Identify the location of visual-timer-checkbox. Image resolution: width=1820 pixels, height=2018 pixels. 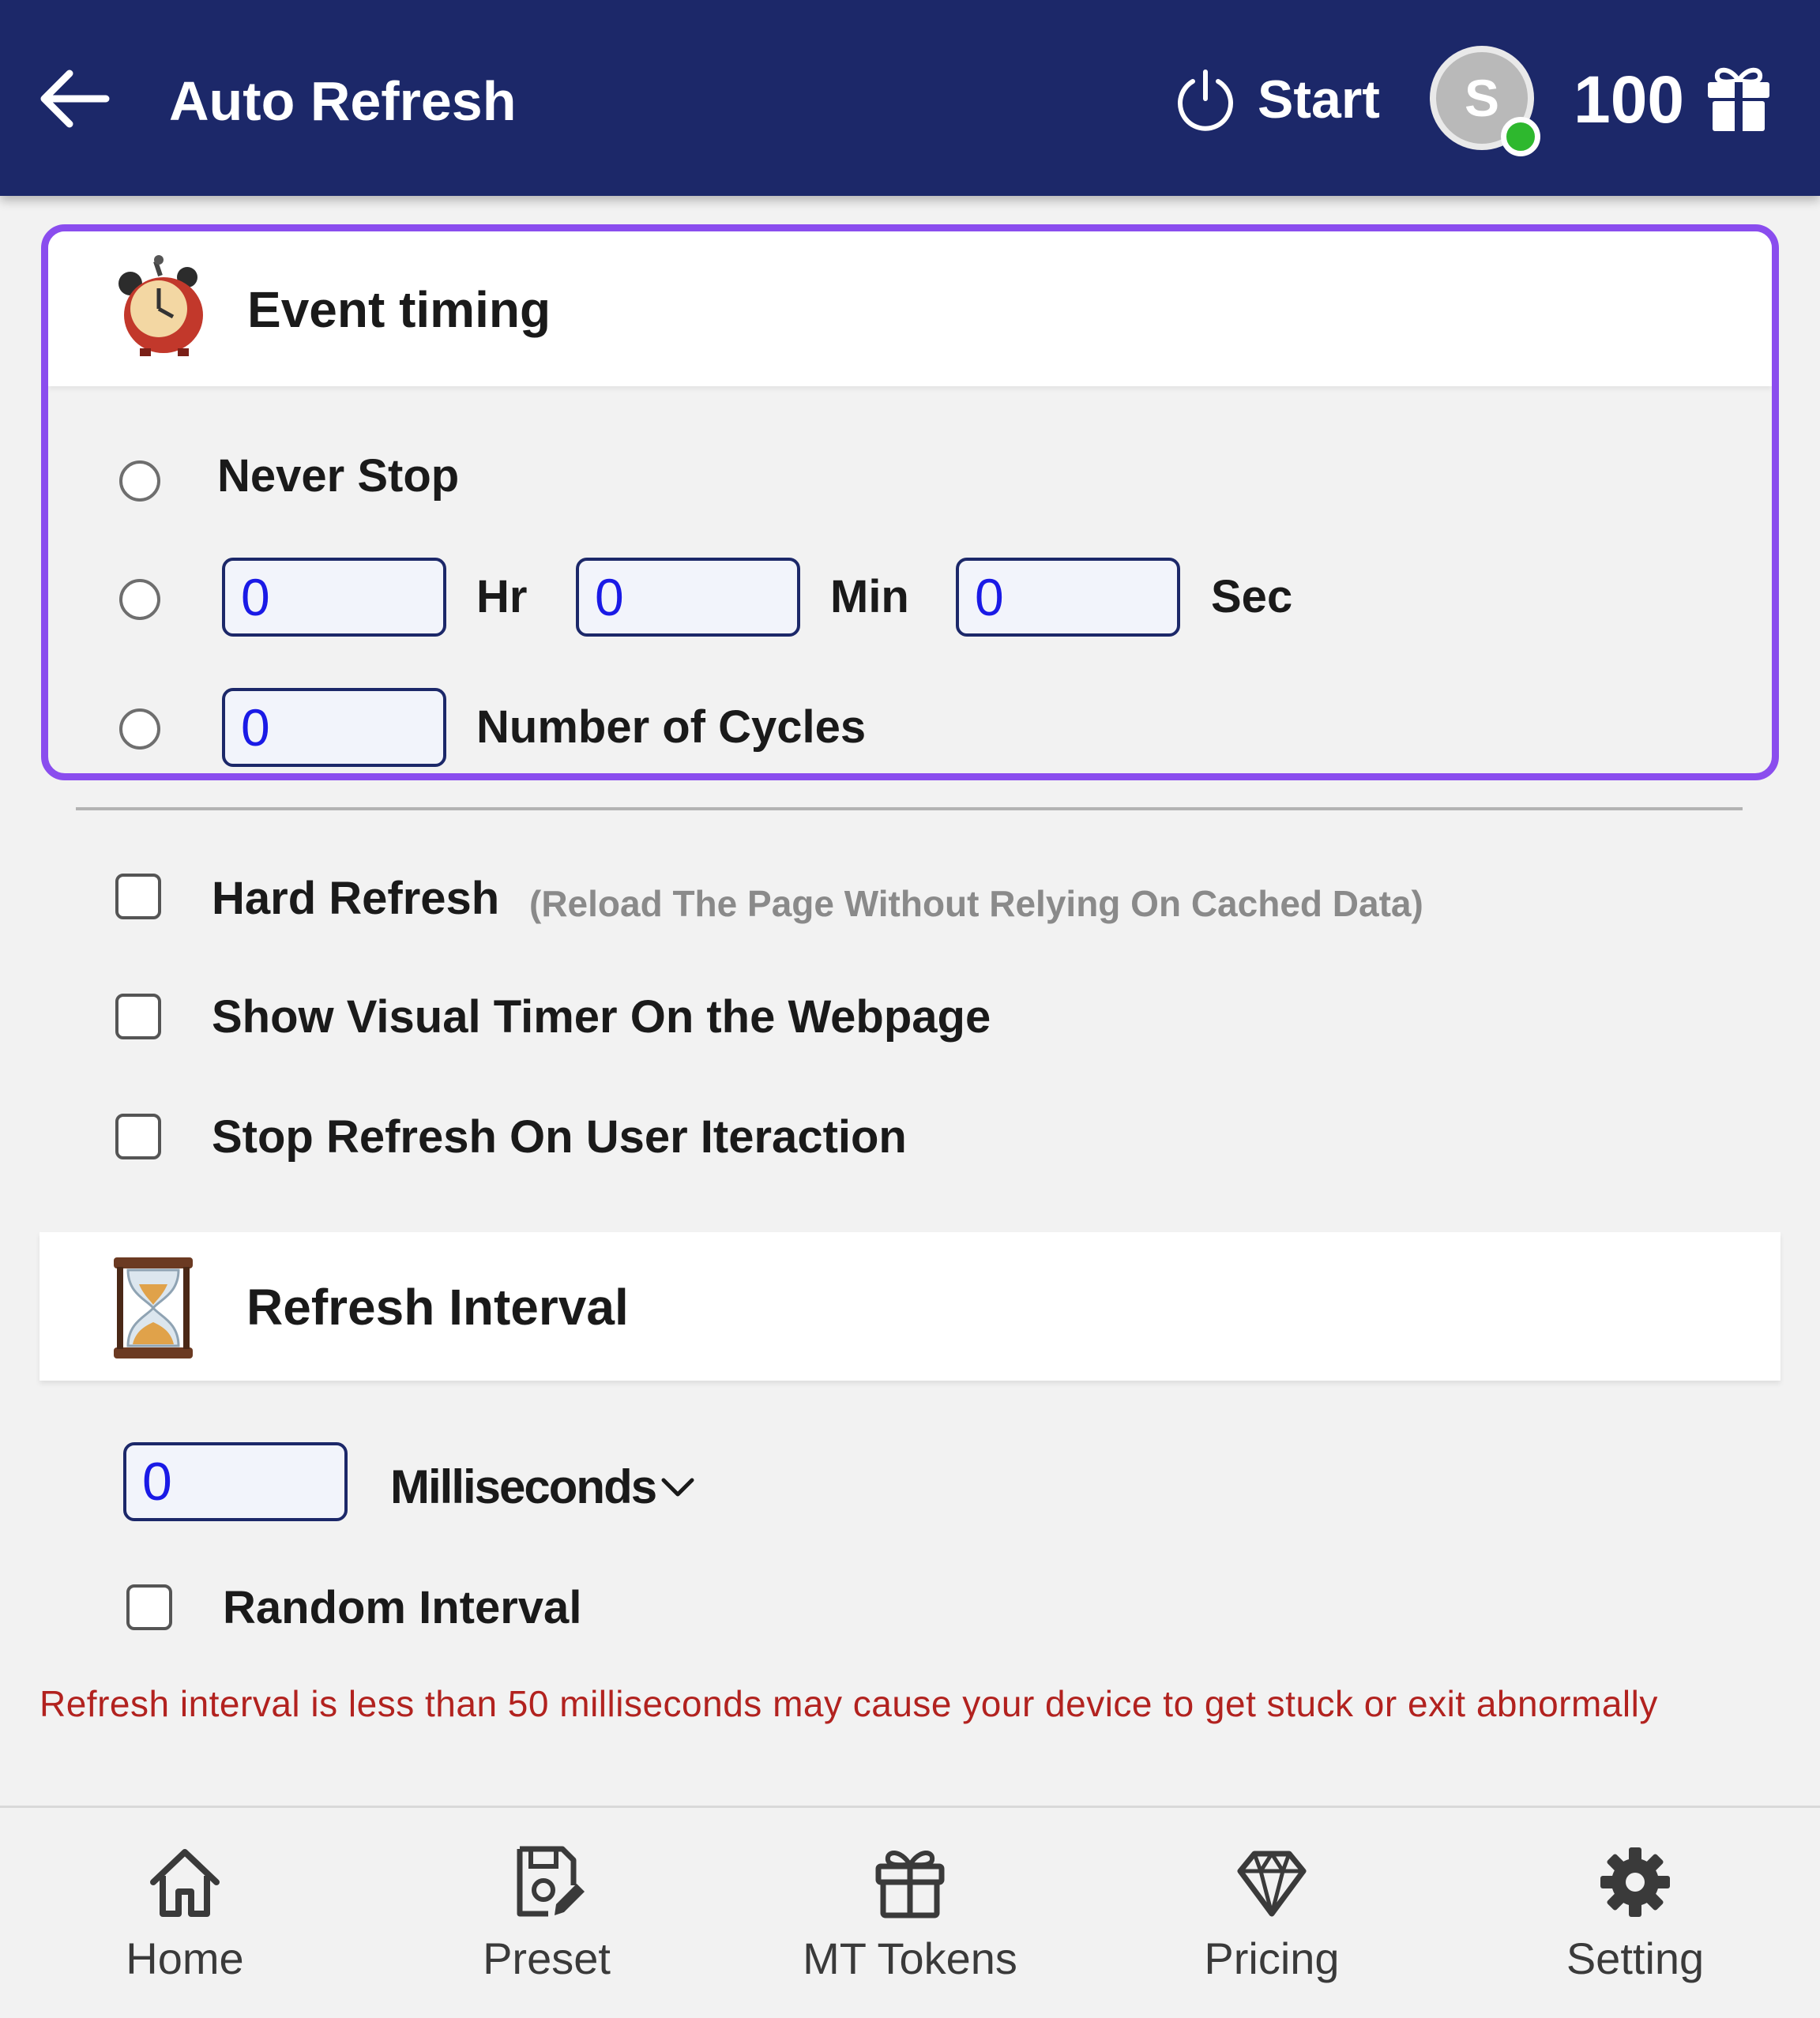
(138, 1016).